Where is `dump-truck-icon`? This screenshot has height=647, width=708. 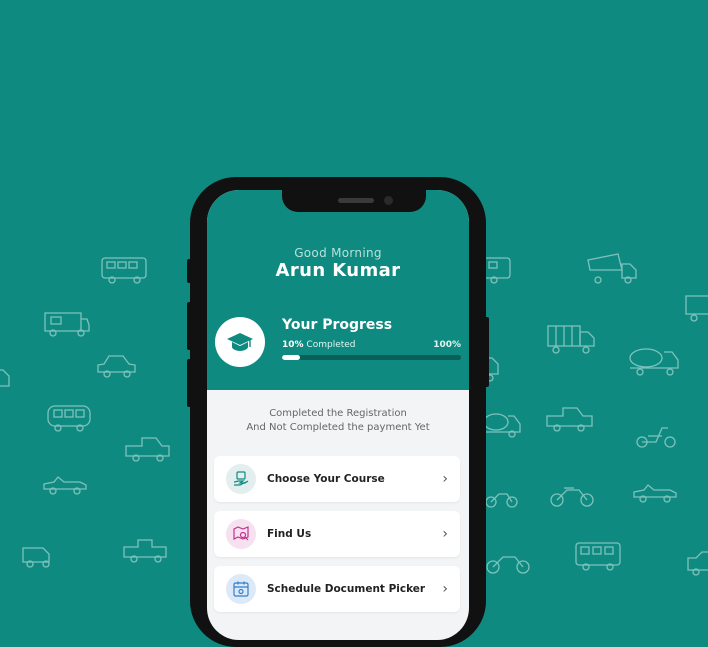 dump-truck-icon is located at coordinates (612, 268).